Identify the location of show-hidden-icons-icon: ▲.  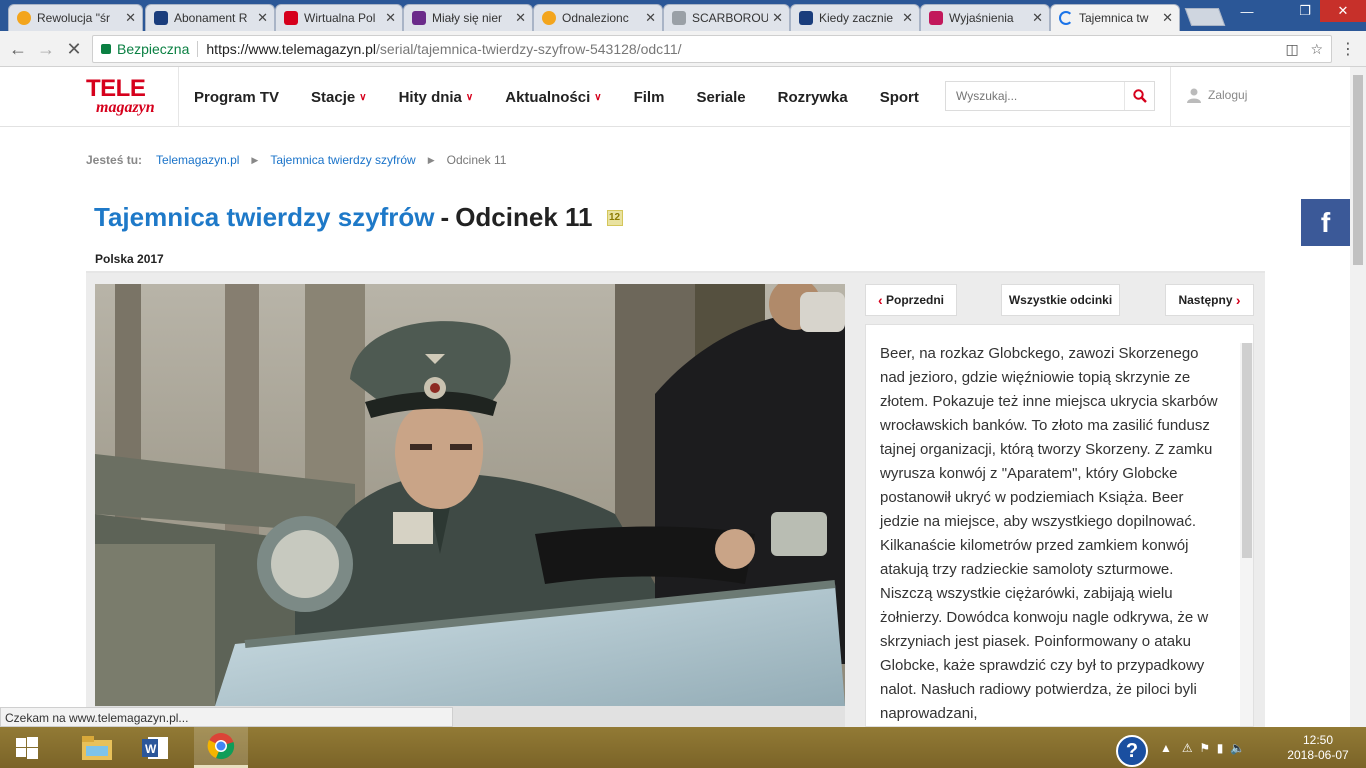
(1166, 748).